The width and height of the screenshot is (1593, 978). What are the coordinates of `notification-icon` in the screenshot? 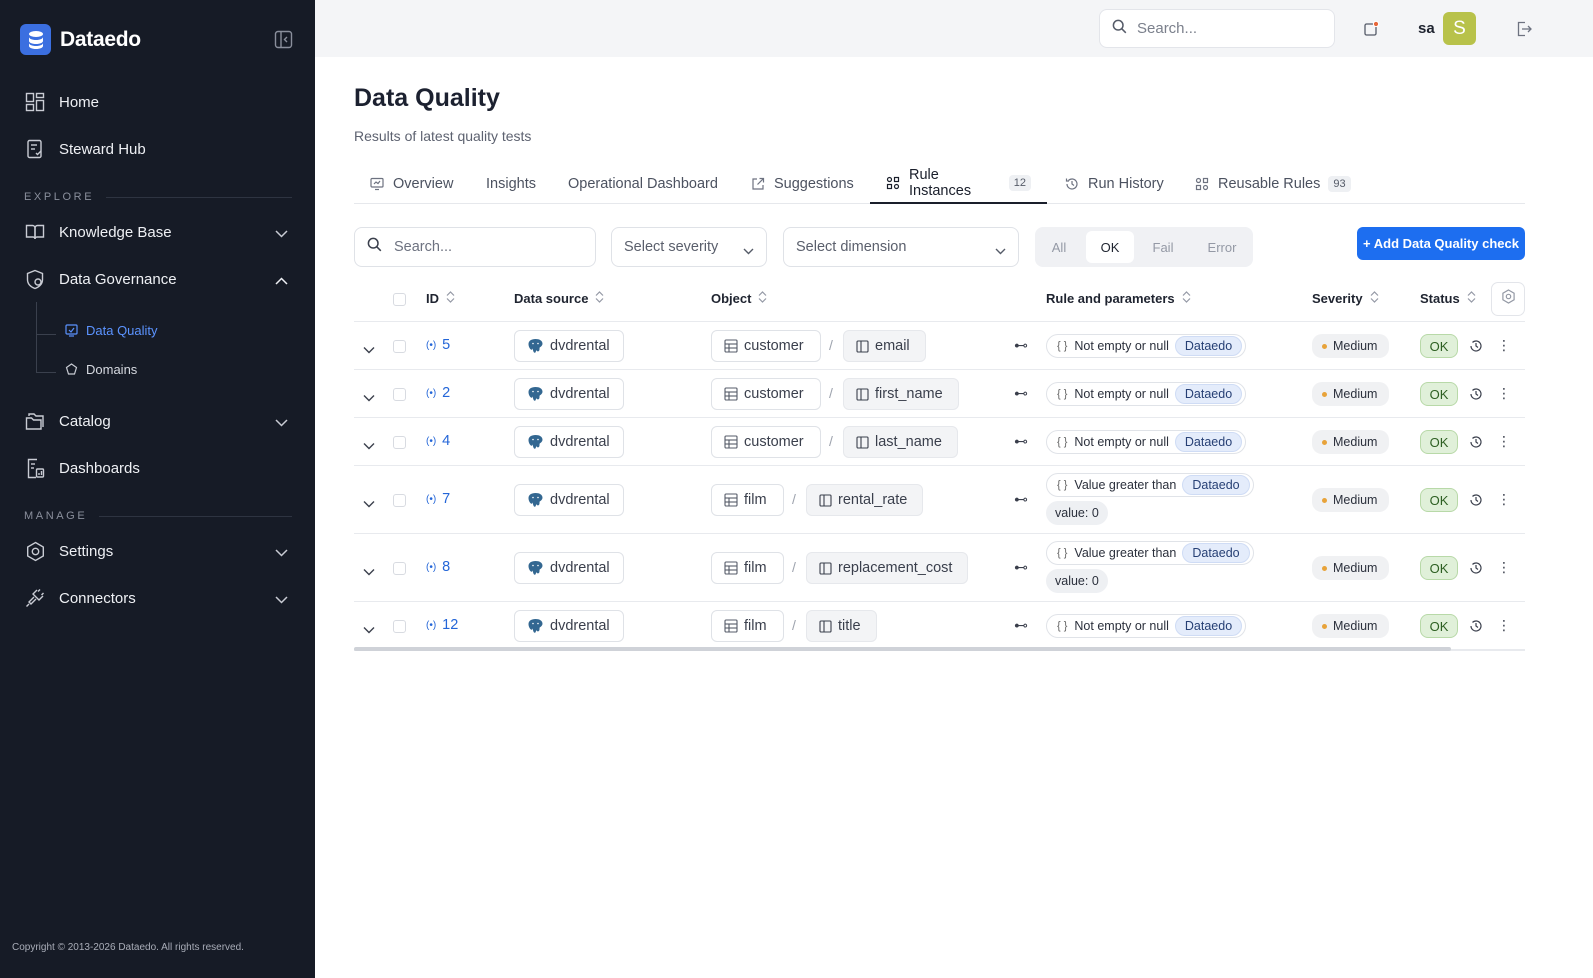 It's located at (1371, 29).